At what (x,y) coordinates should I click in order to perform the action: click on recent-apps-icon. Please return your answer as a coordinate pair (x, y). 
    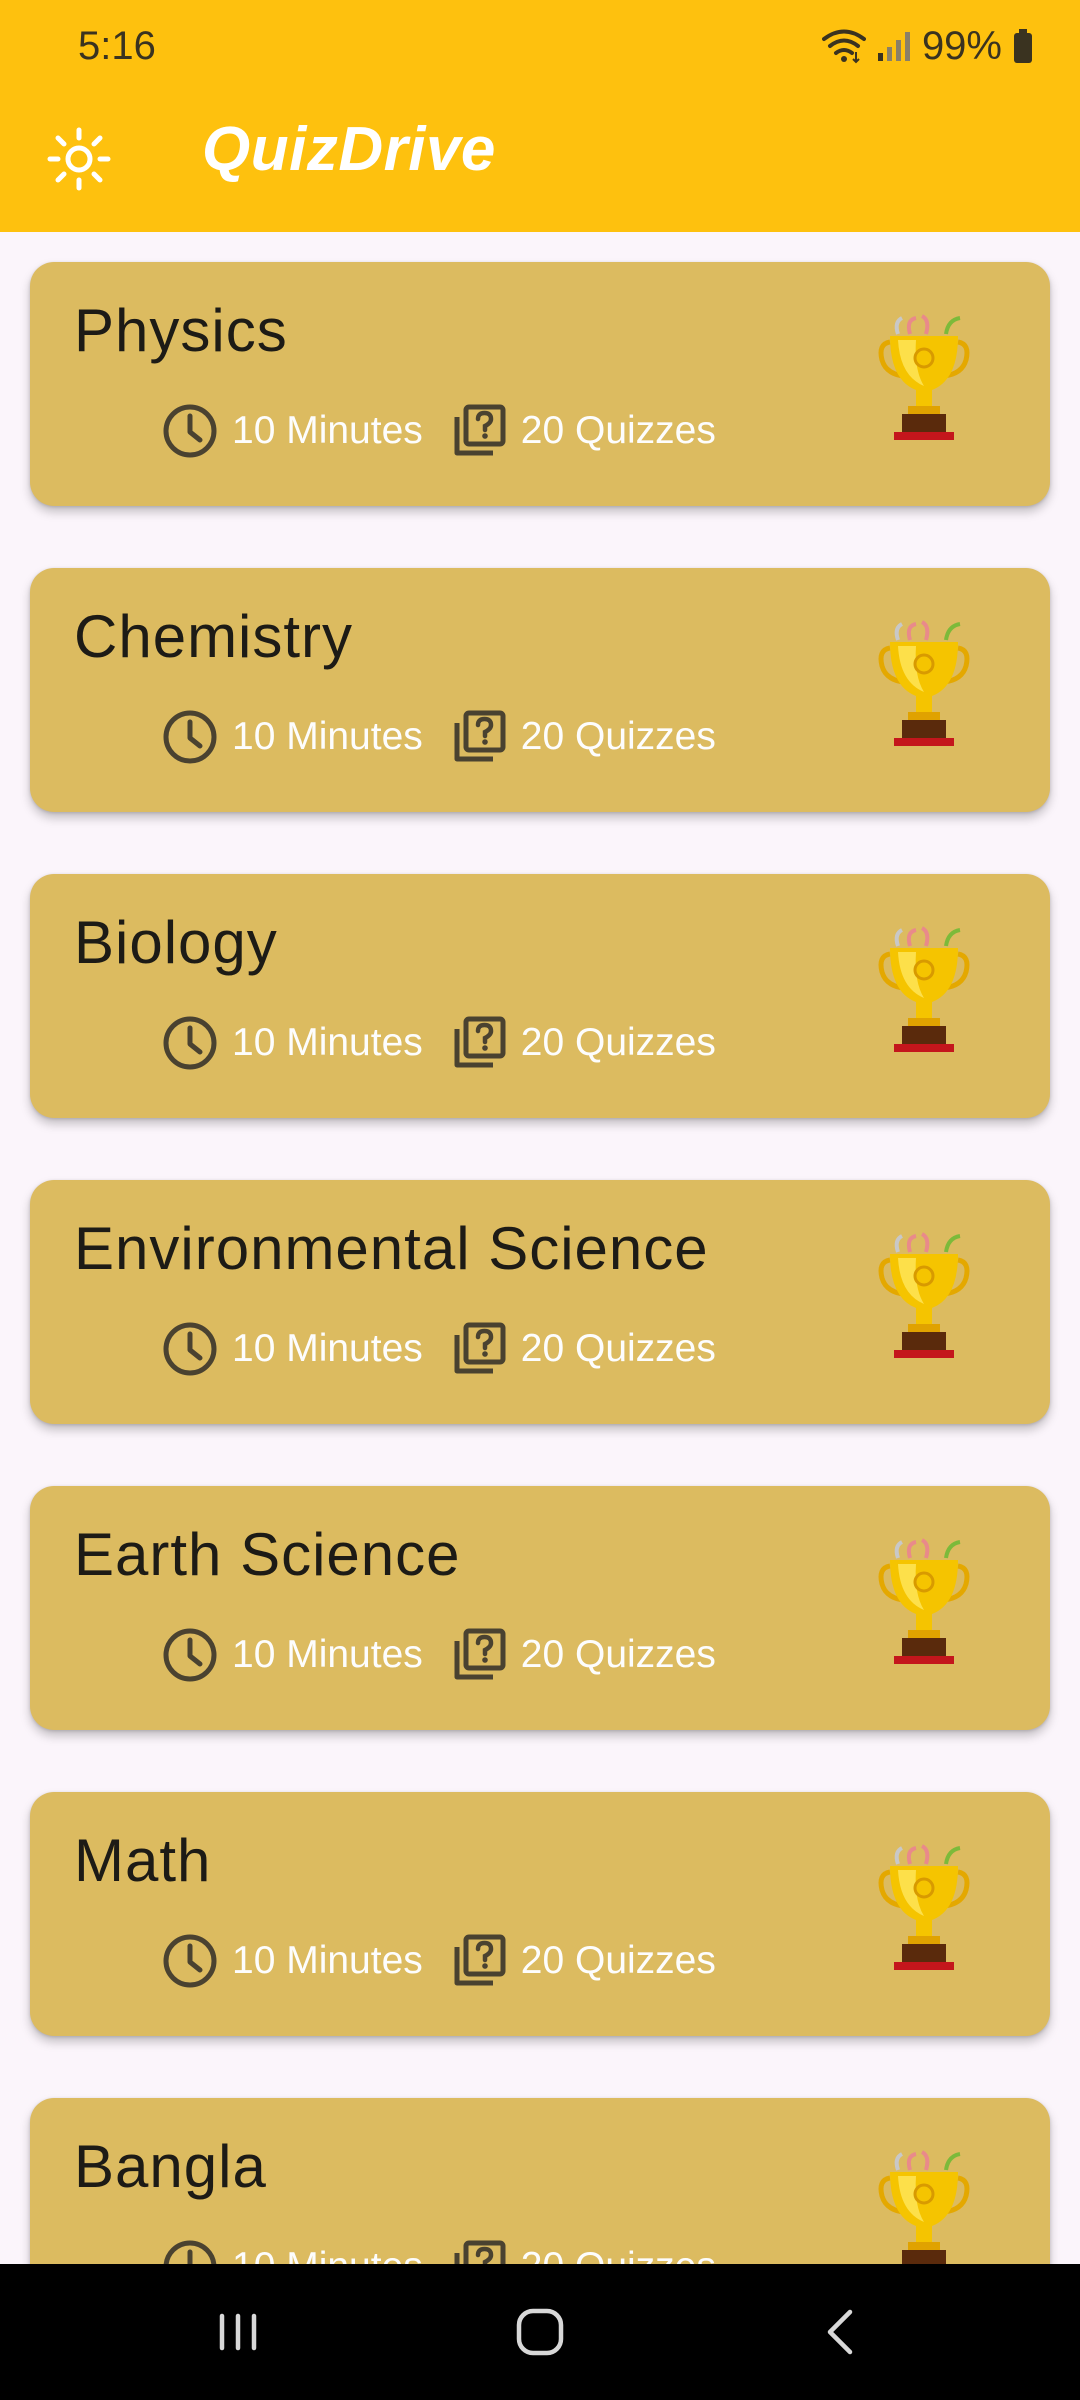
    Looking at the image, I should click on (238, 2332).